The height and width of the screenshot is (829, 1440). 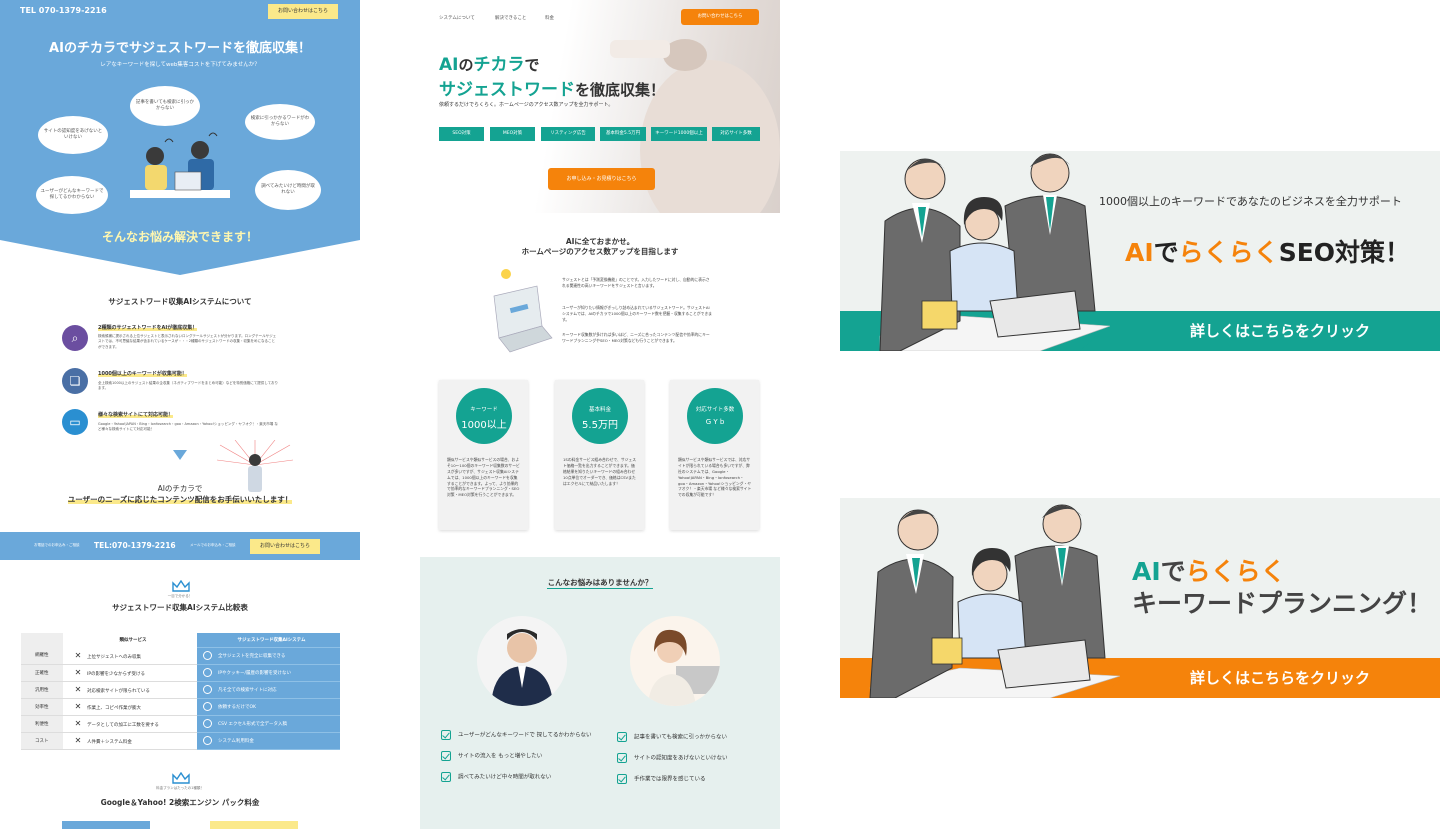 I want to click on worries-title: こんなお悩みはありませんか？, so click(x=600, y=582).